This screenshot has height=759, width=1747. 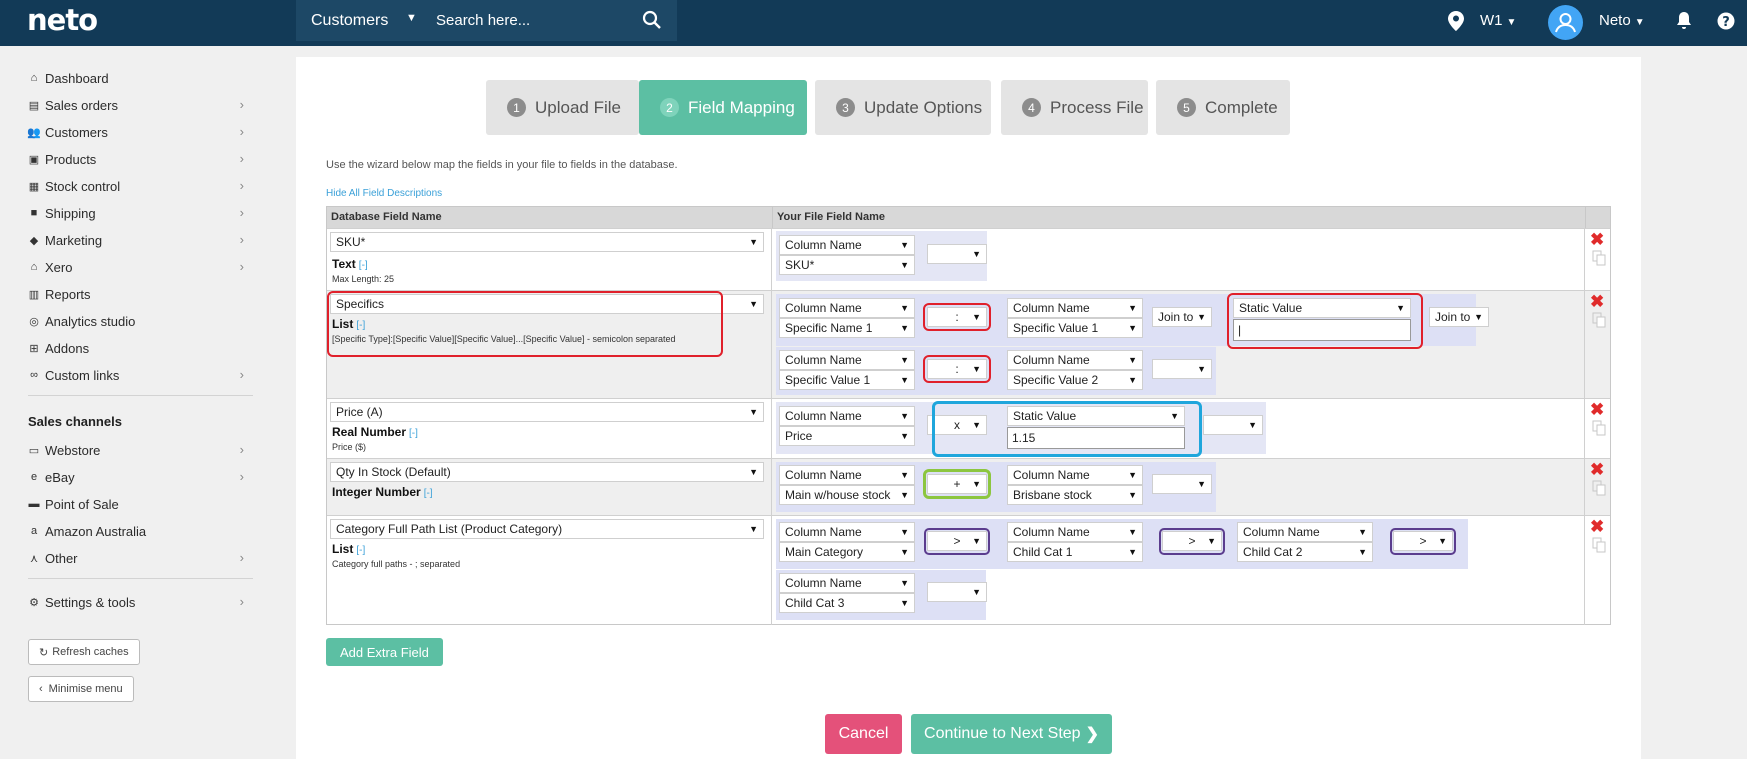 What do you see at coordinates (562, 107) in the screenshot?
I see `wizard-step-upload-file: 1 Upload File` at bounding box center [562, 107].